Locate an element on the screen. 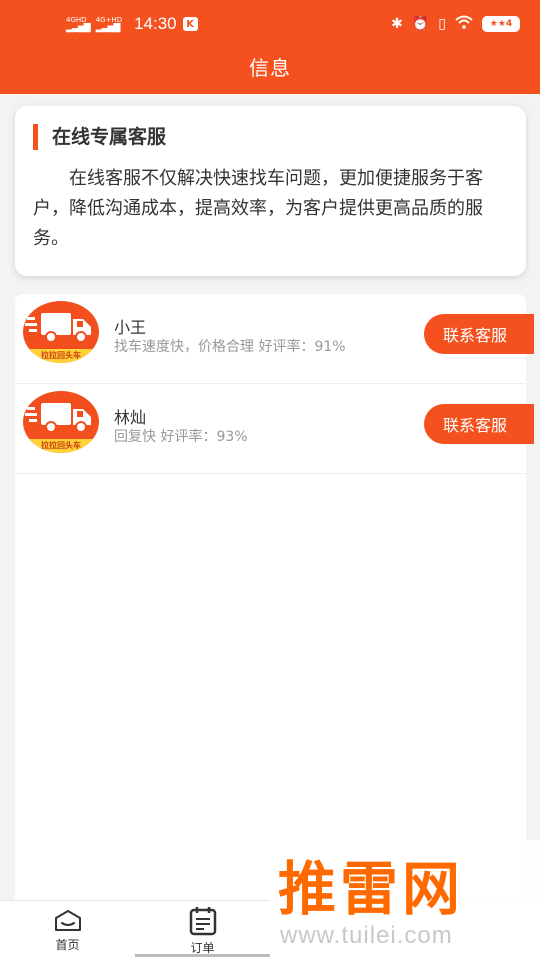 This screenshot has width=540, height=960. network-indicator-2: 4G+HD ▂▃▅▇ is located at coordinates (108, 24).